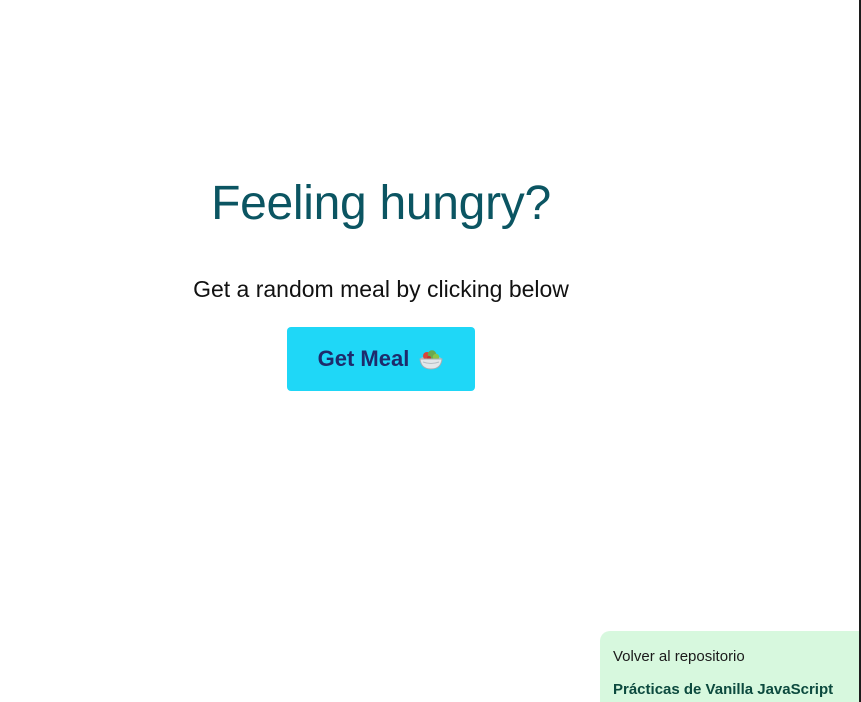  I want to click on repo-label: Volver al repositorio, so click(679, 656).